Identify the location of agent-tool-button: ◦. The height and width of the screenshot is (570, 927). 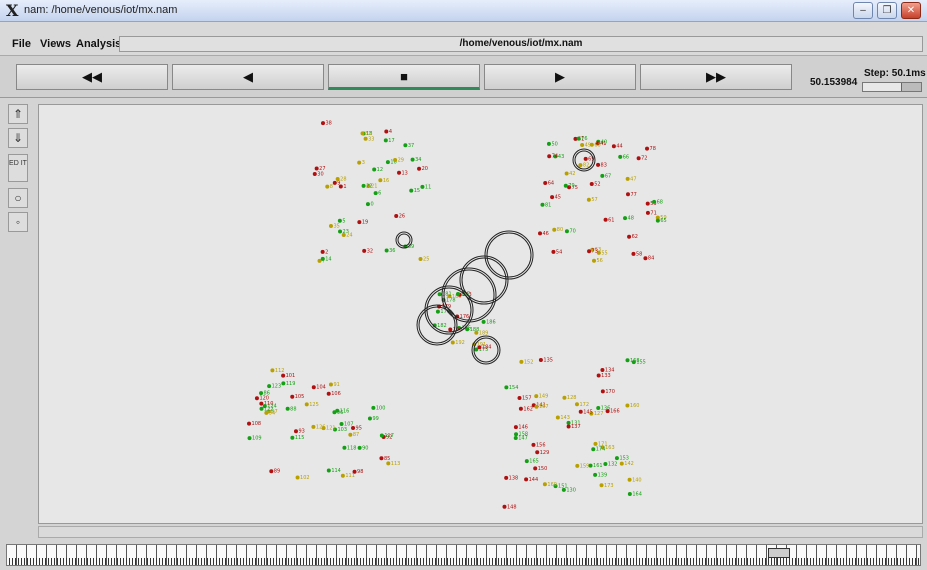
(18, 222).